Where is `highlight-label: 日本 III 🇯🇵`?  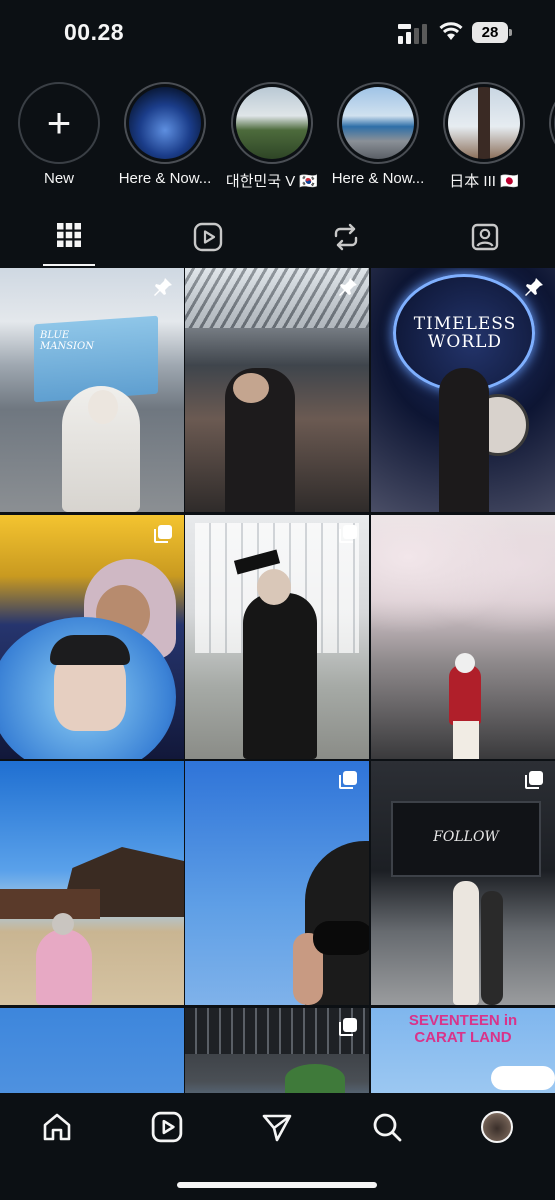
highlight-label: 日本 III 🇯🇵 is located at coordinates (484, 181).